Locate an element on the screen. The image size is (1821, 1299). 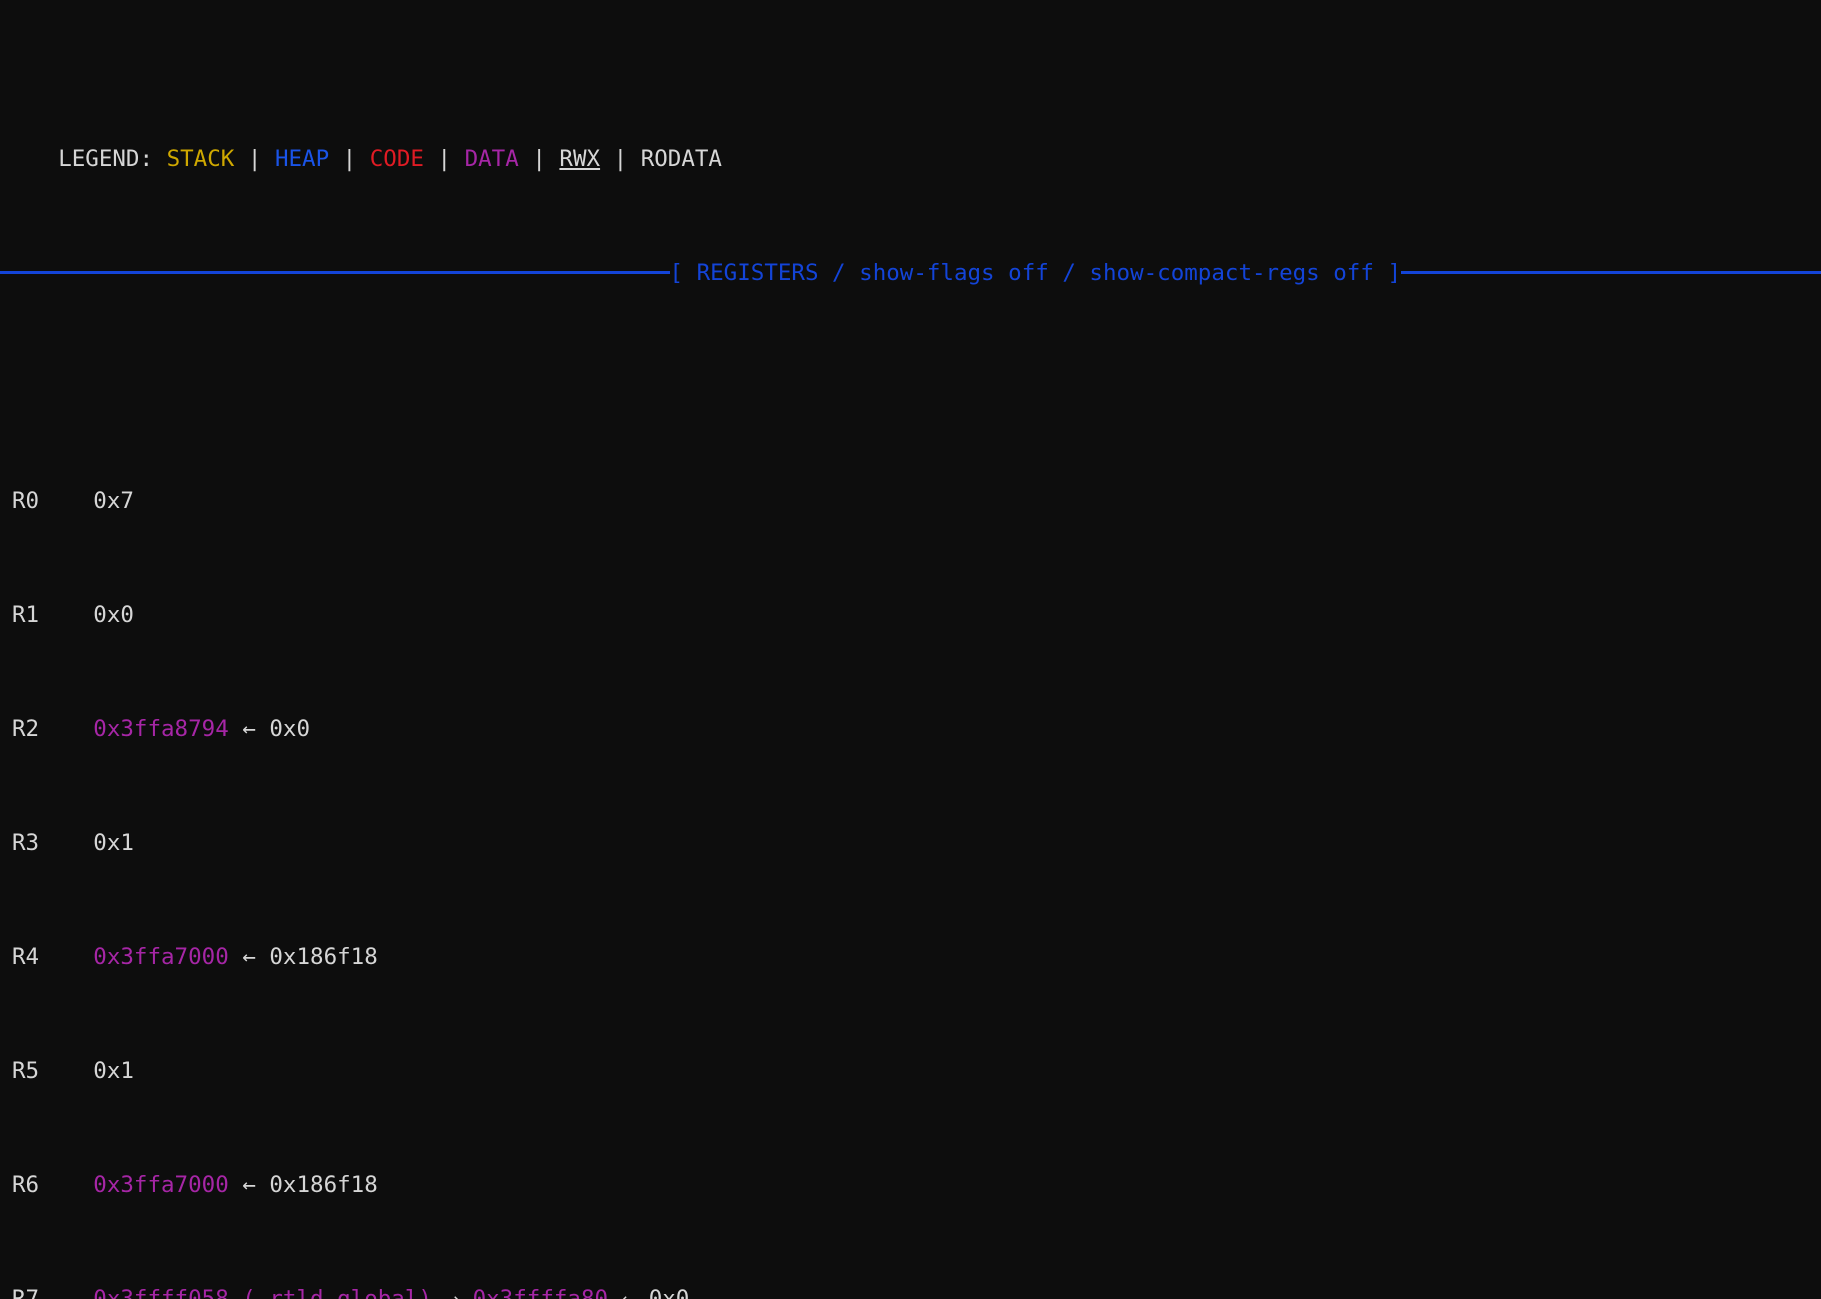
points-arrow-icon: → is located at coordinates (452, 1292).